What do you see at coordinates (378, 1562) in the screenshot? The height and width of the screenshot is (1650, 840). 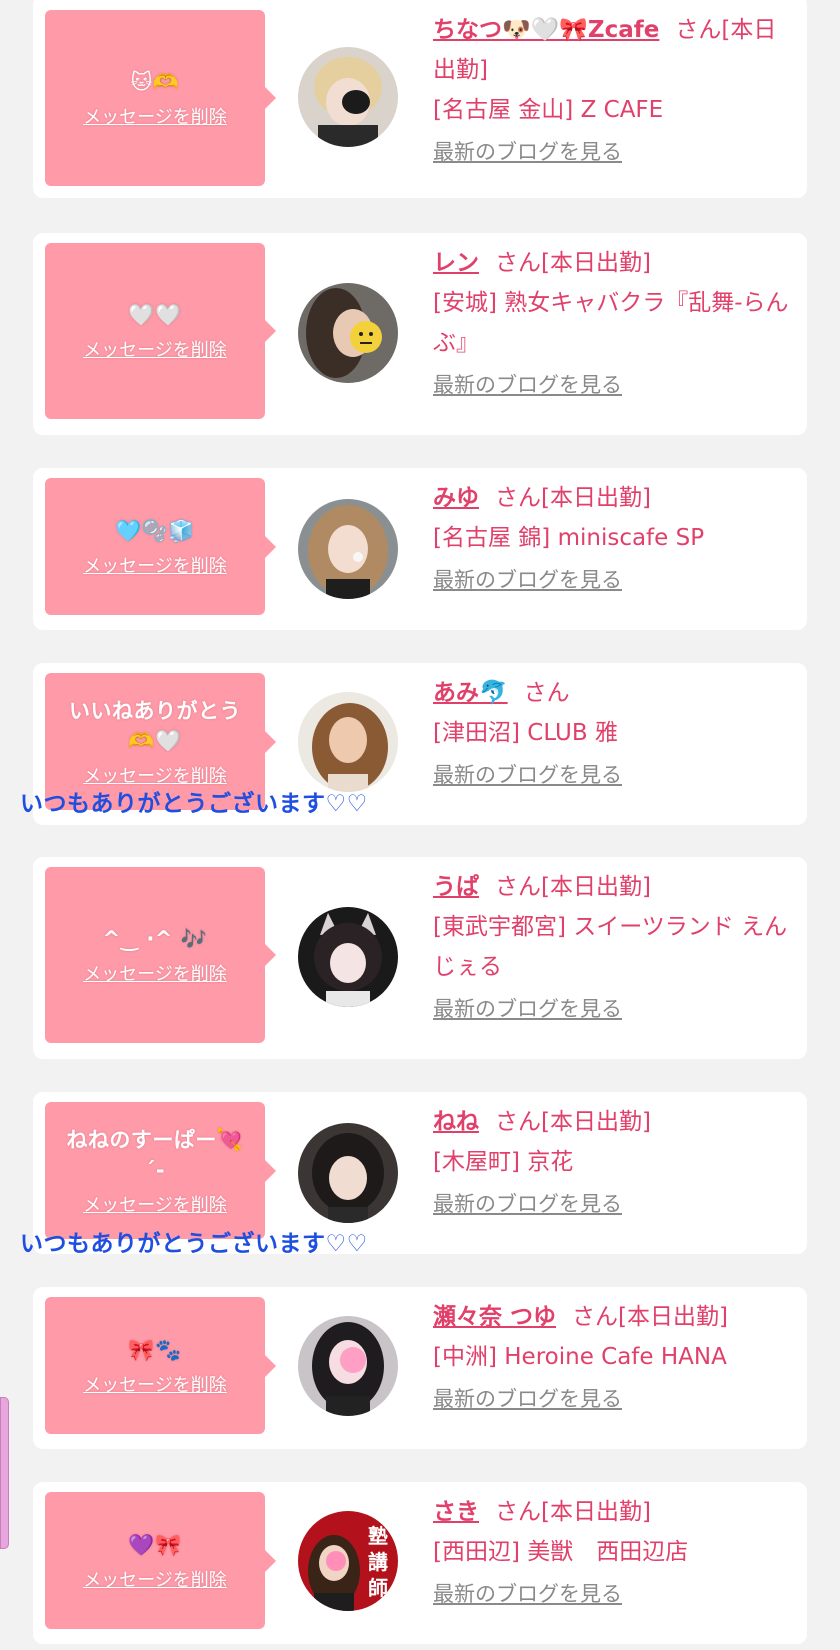 I see `avatar-sign-text-2: 講` at bounding box center [378, 1562].